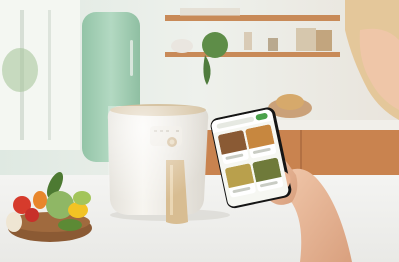  What do you see at coordinates (20, 70) in the screenshot?
I see `window-plant` at bounding box center [20, 70].